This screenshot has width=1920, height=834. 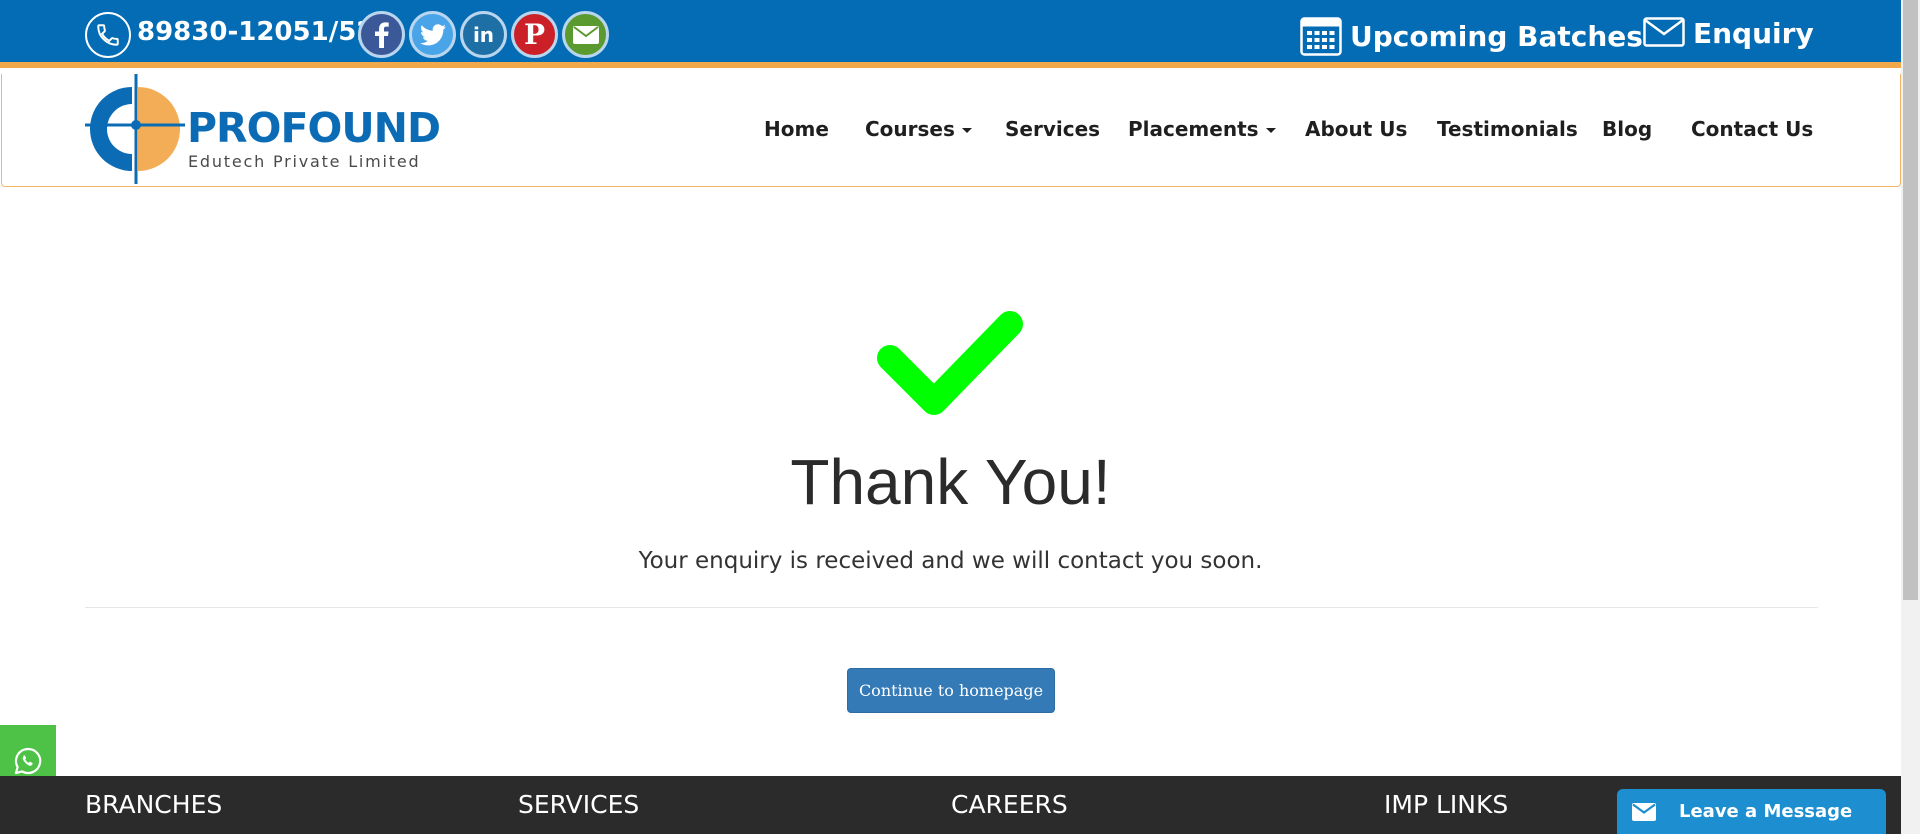 I want to click on nav-item-about-us: About Us, so click(x=1356, y=129).